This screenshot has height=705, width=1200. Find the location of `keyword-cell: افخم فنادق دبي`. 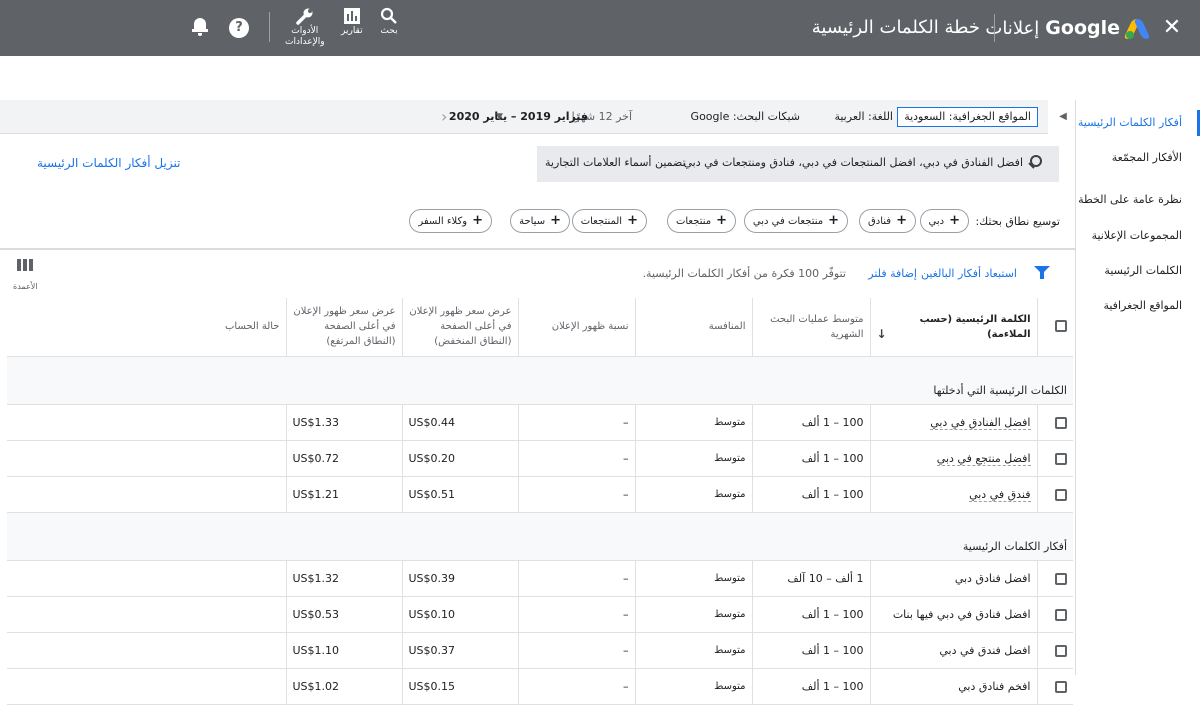

keyword-cell: افخم فنادق دبي is located at coordinates (953, 686).